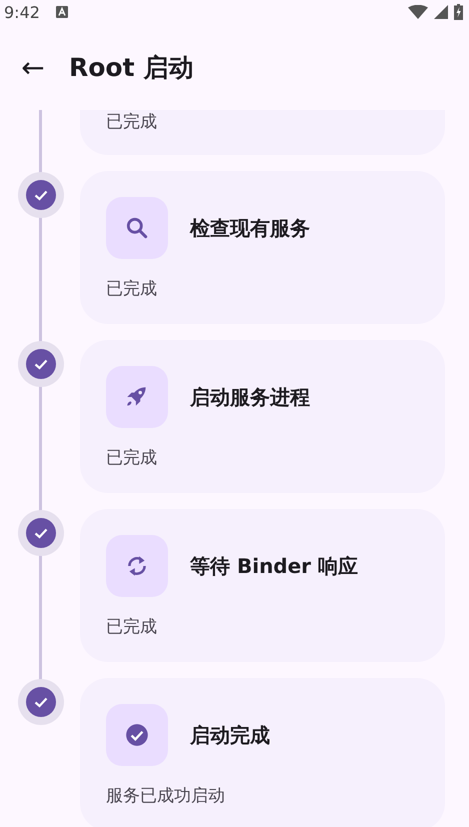  I want to click on battery-icon, so click(458, 12).